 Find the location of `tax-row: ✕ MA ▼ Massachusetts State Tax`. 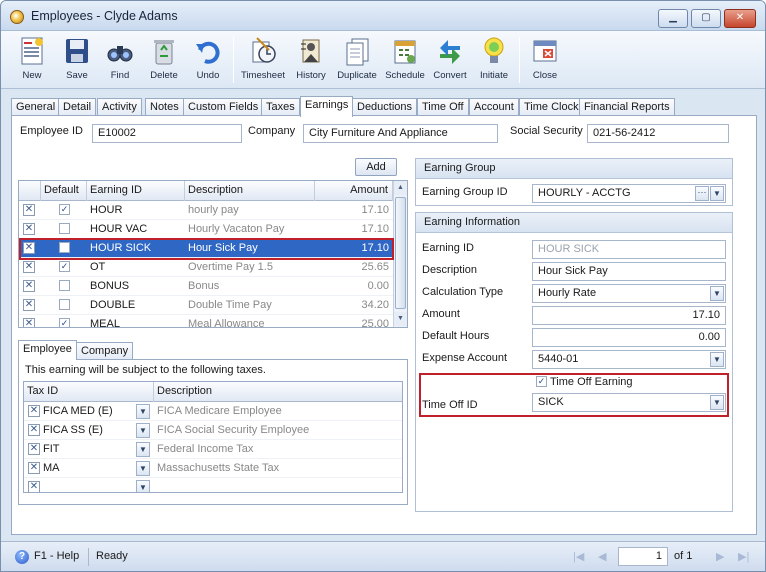

tax-row: ✕ MA ▼ Massachusetts State Tax is located at coordinates (213, 468).